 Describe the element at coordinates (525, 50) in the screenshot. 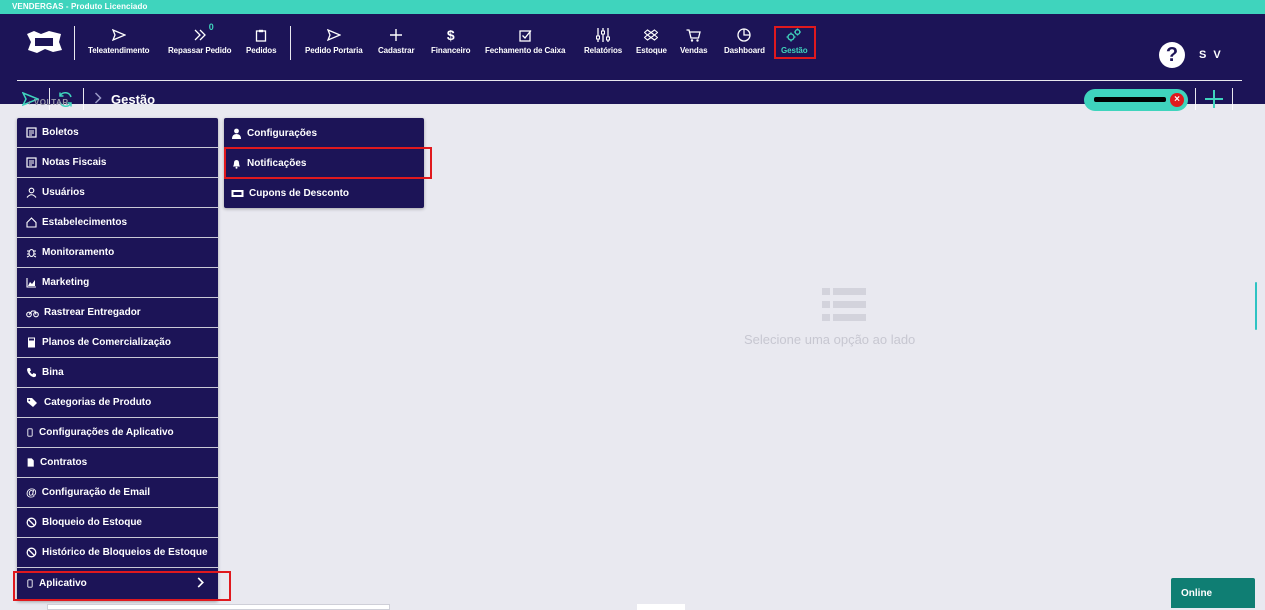

I see `nav-label: Fechamento de Caixa` at that location.